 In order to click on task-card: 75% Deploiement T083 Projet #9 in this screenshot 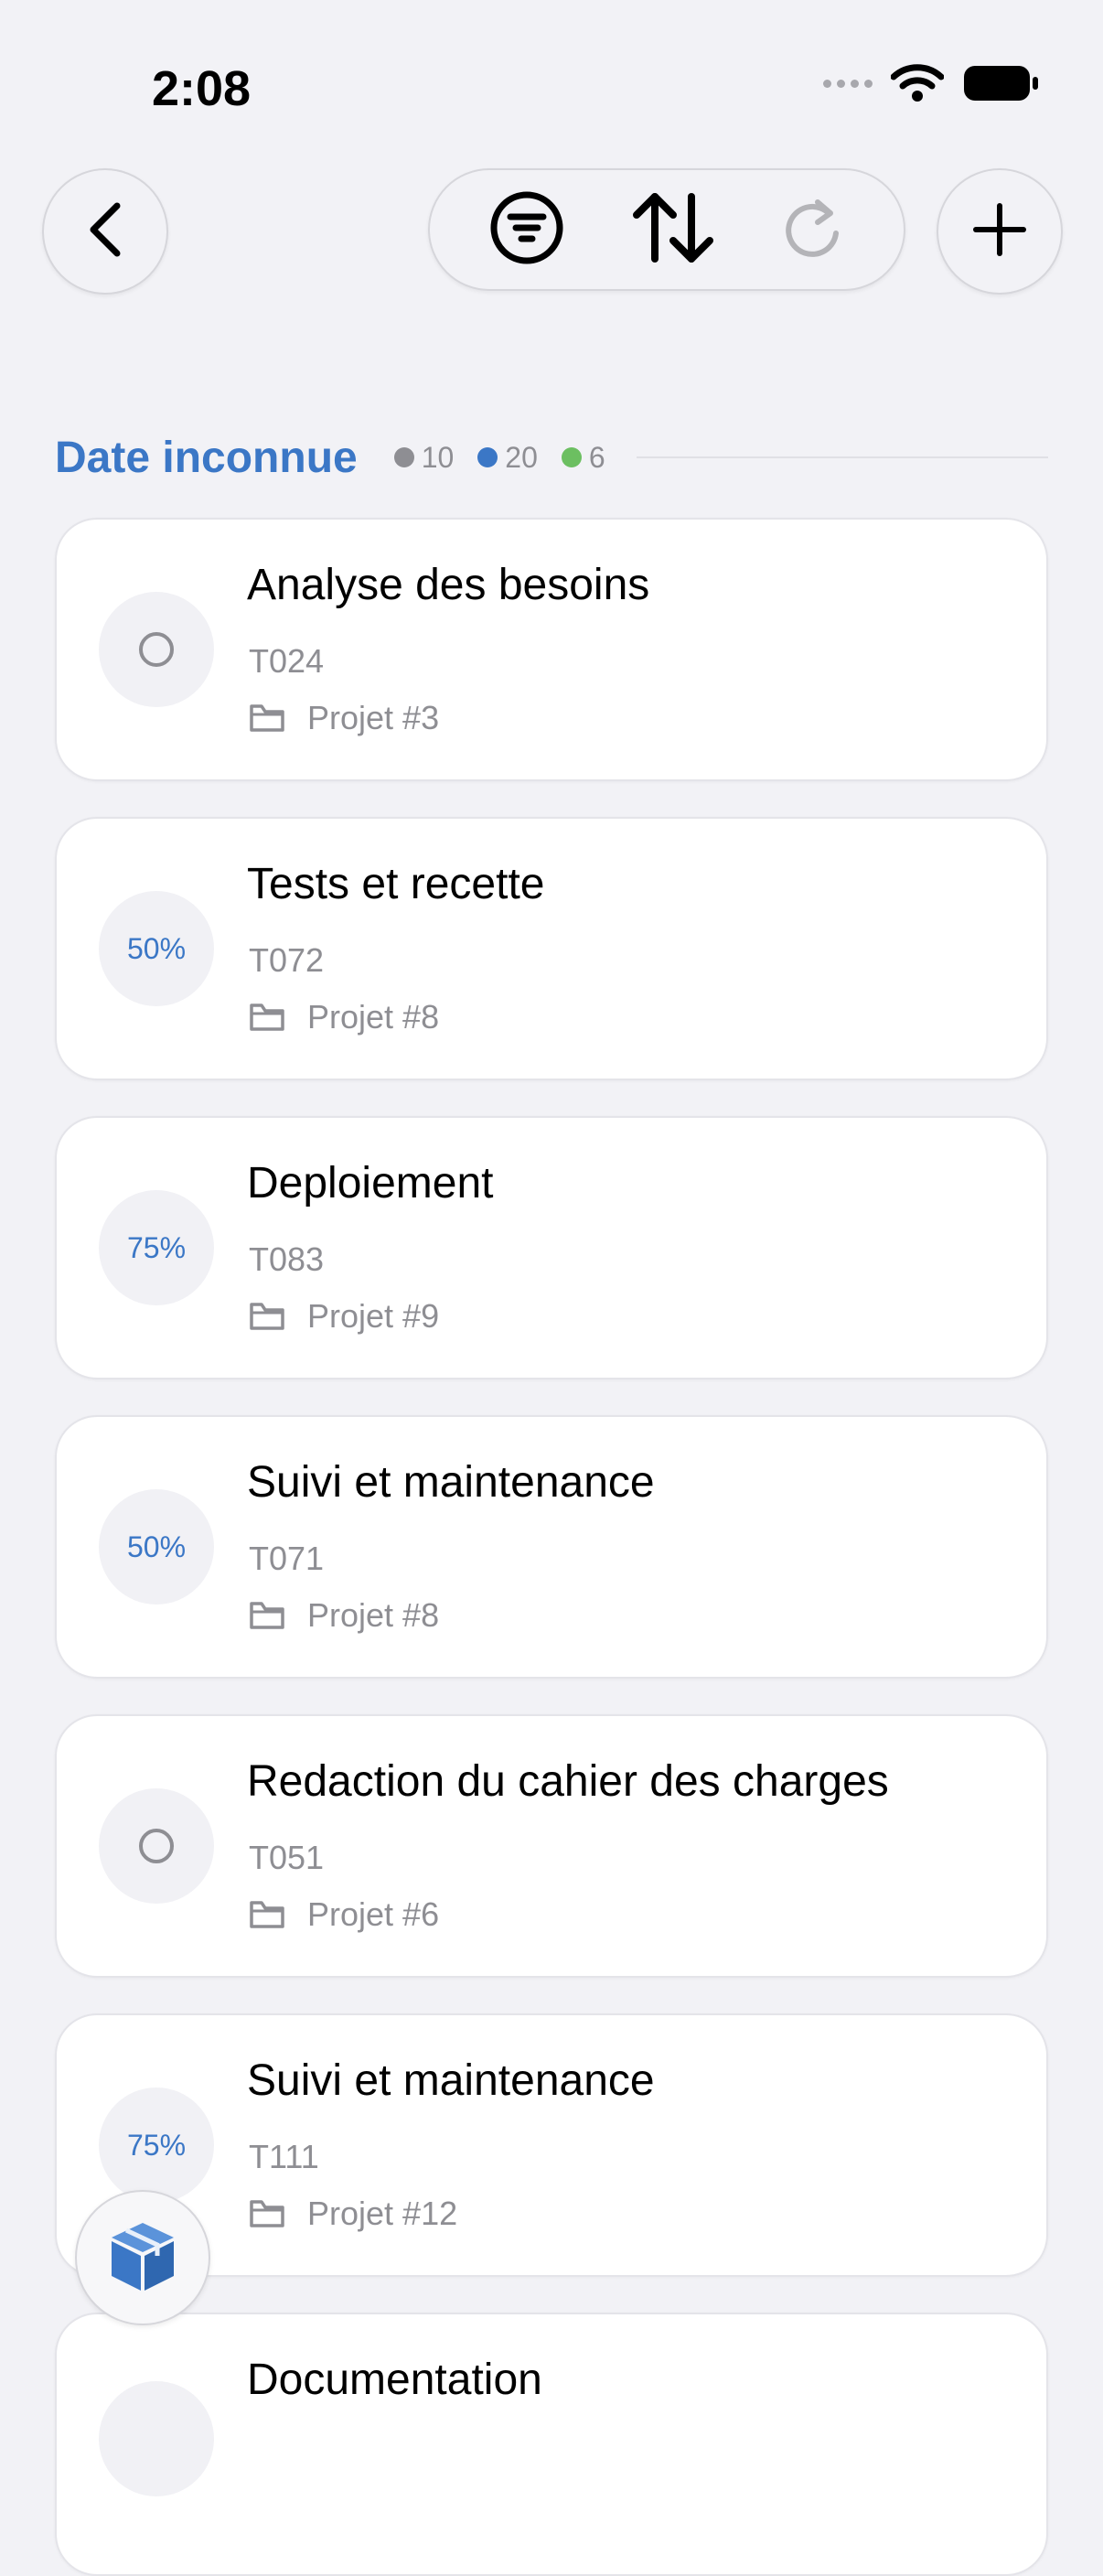, I will do `click(551, 1247)`.